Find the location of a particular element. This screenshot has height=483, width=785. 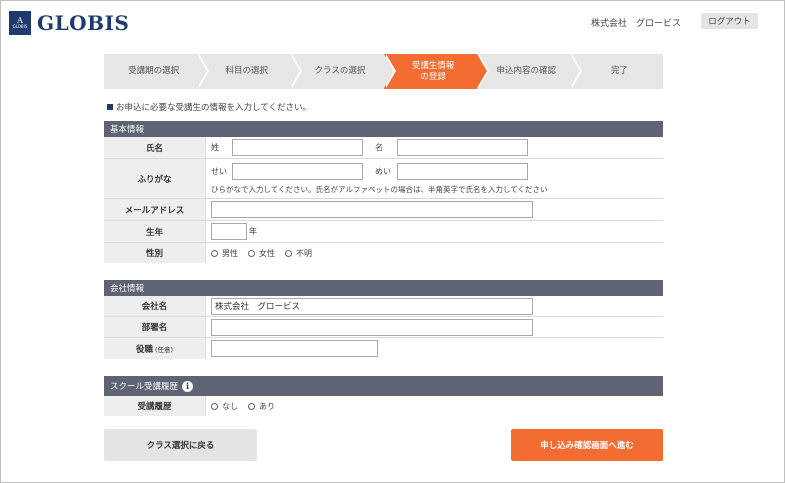

logo-text: GLOBIS is located at coordinates (83, 23).